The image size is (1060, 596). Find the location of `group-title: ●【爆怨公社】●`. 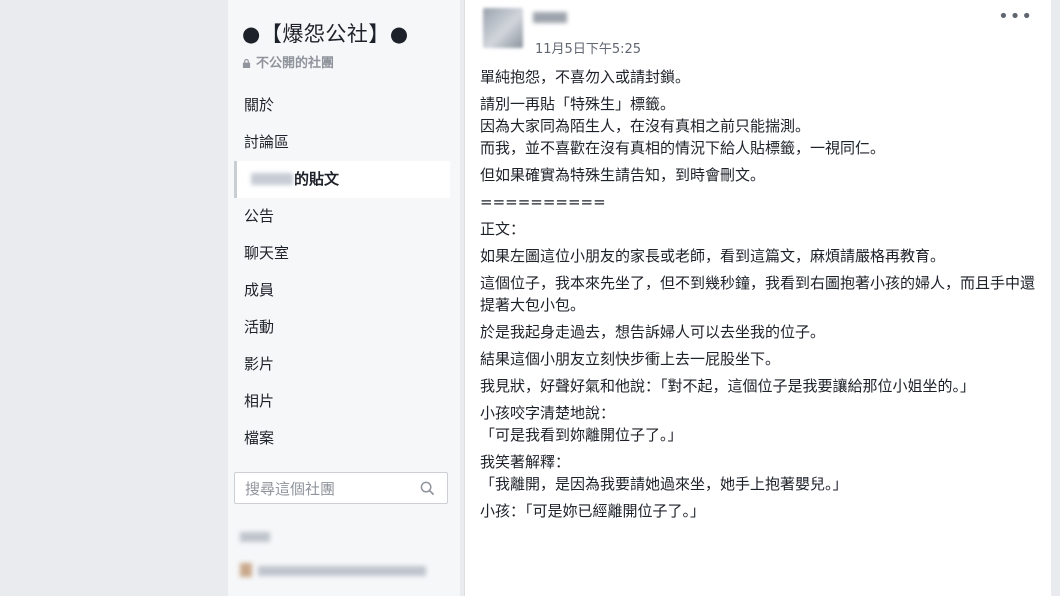

group-title: ●【爆怨公社】● is located at coordinates (325, 33).